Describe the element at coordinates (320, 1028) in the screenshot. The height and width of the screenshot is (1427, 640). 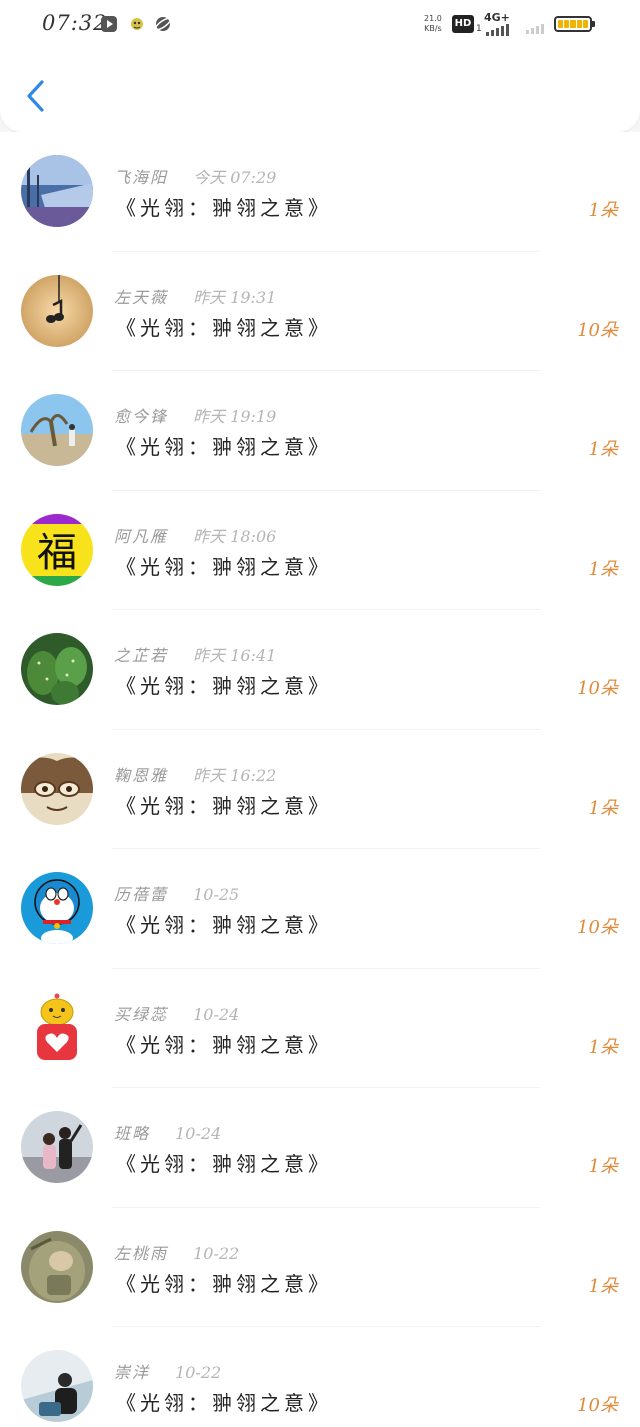
I see `list-item: 买绿蕊 10-24 《光翎：翀翎之意》 1朵` at that location.